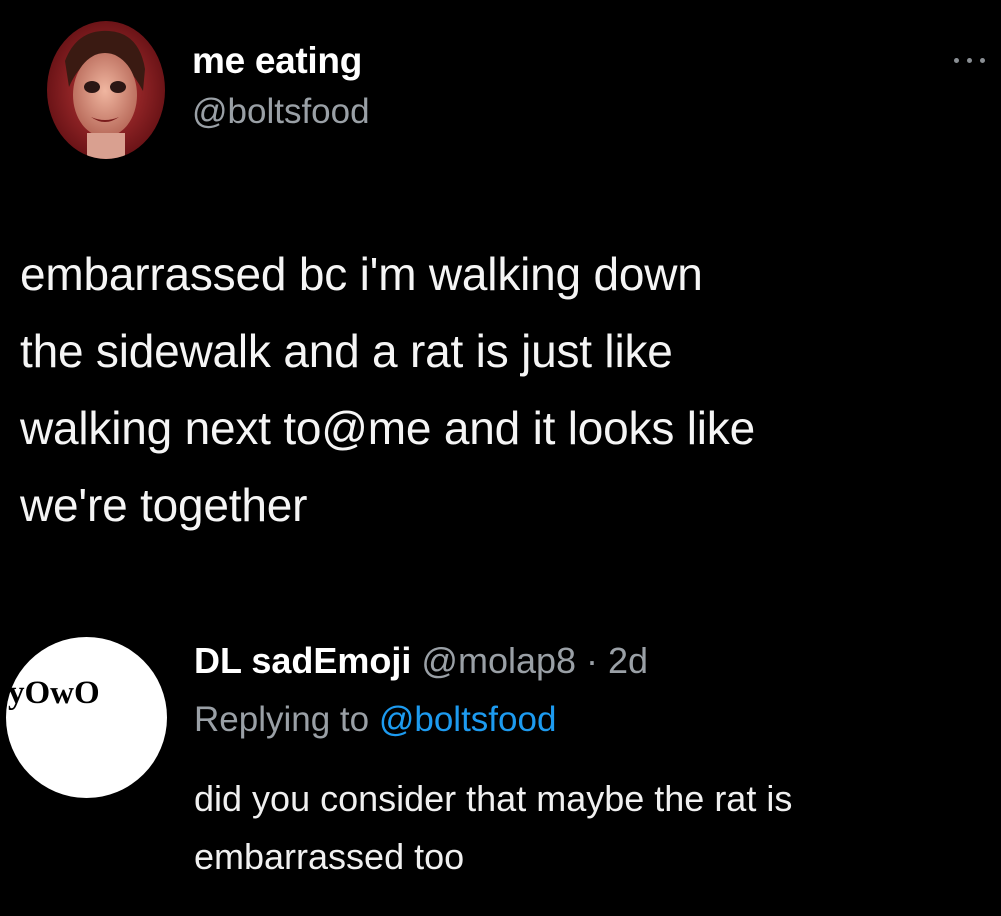  I want to click on more-options-icon, so click(970, 60).